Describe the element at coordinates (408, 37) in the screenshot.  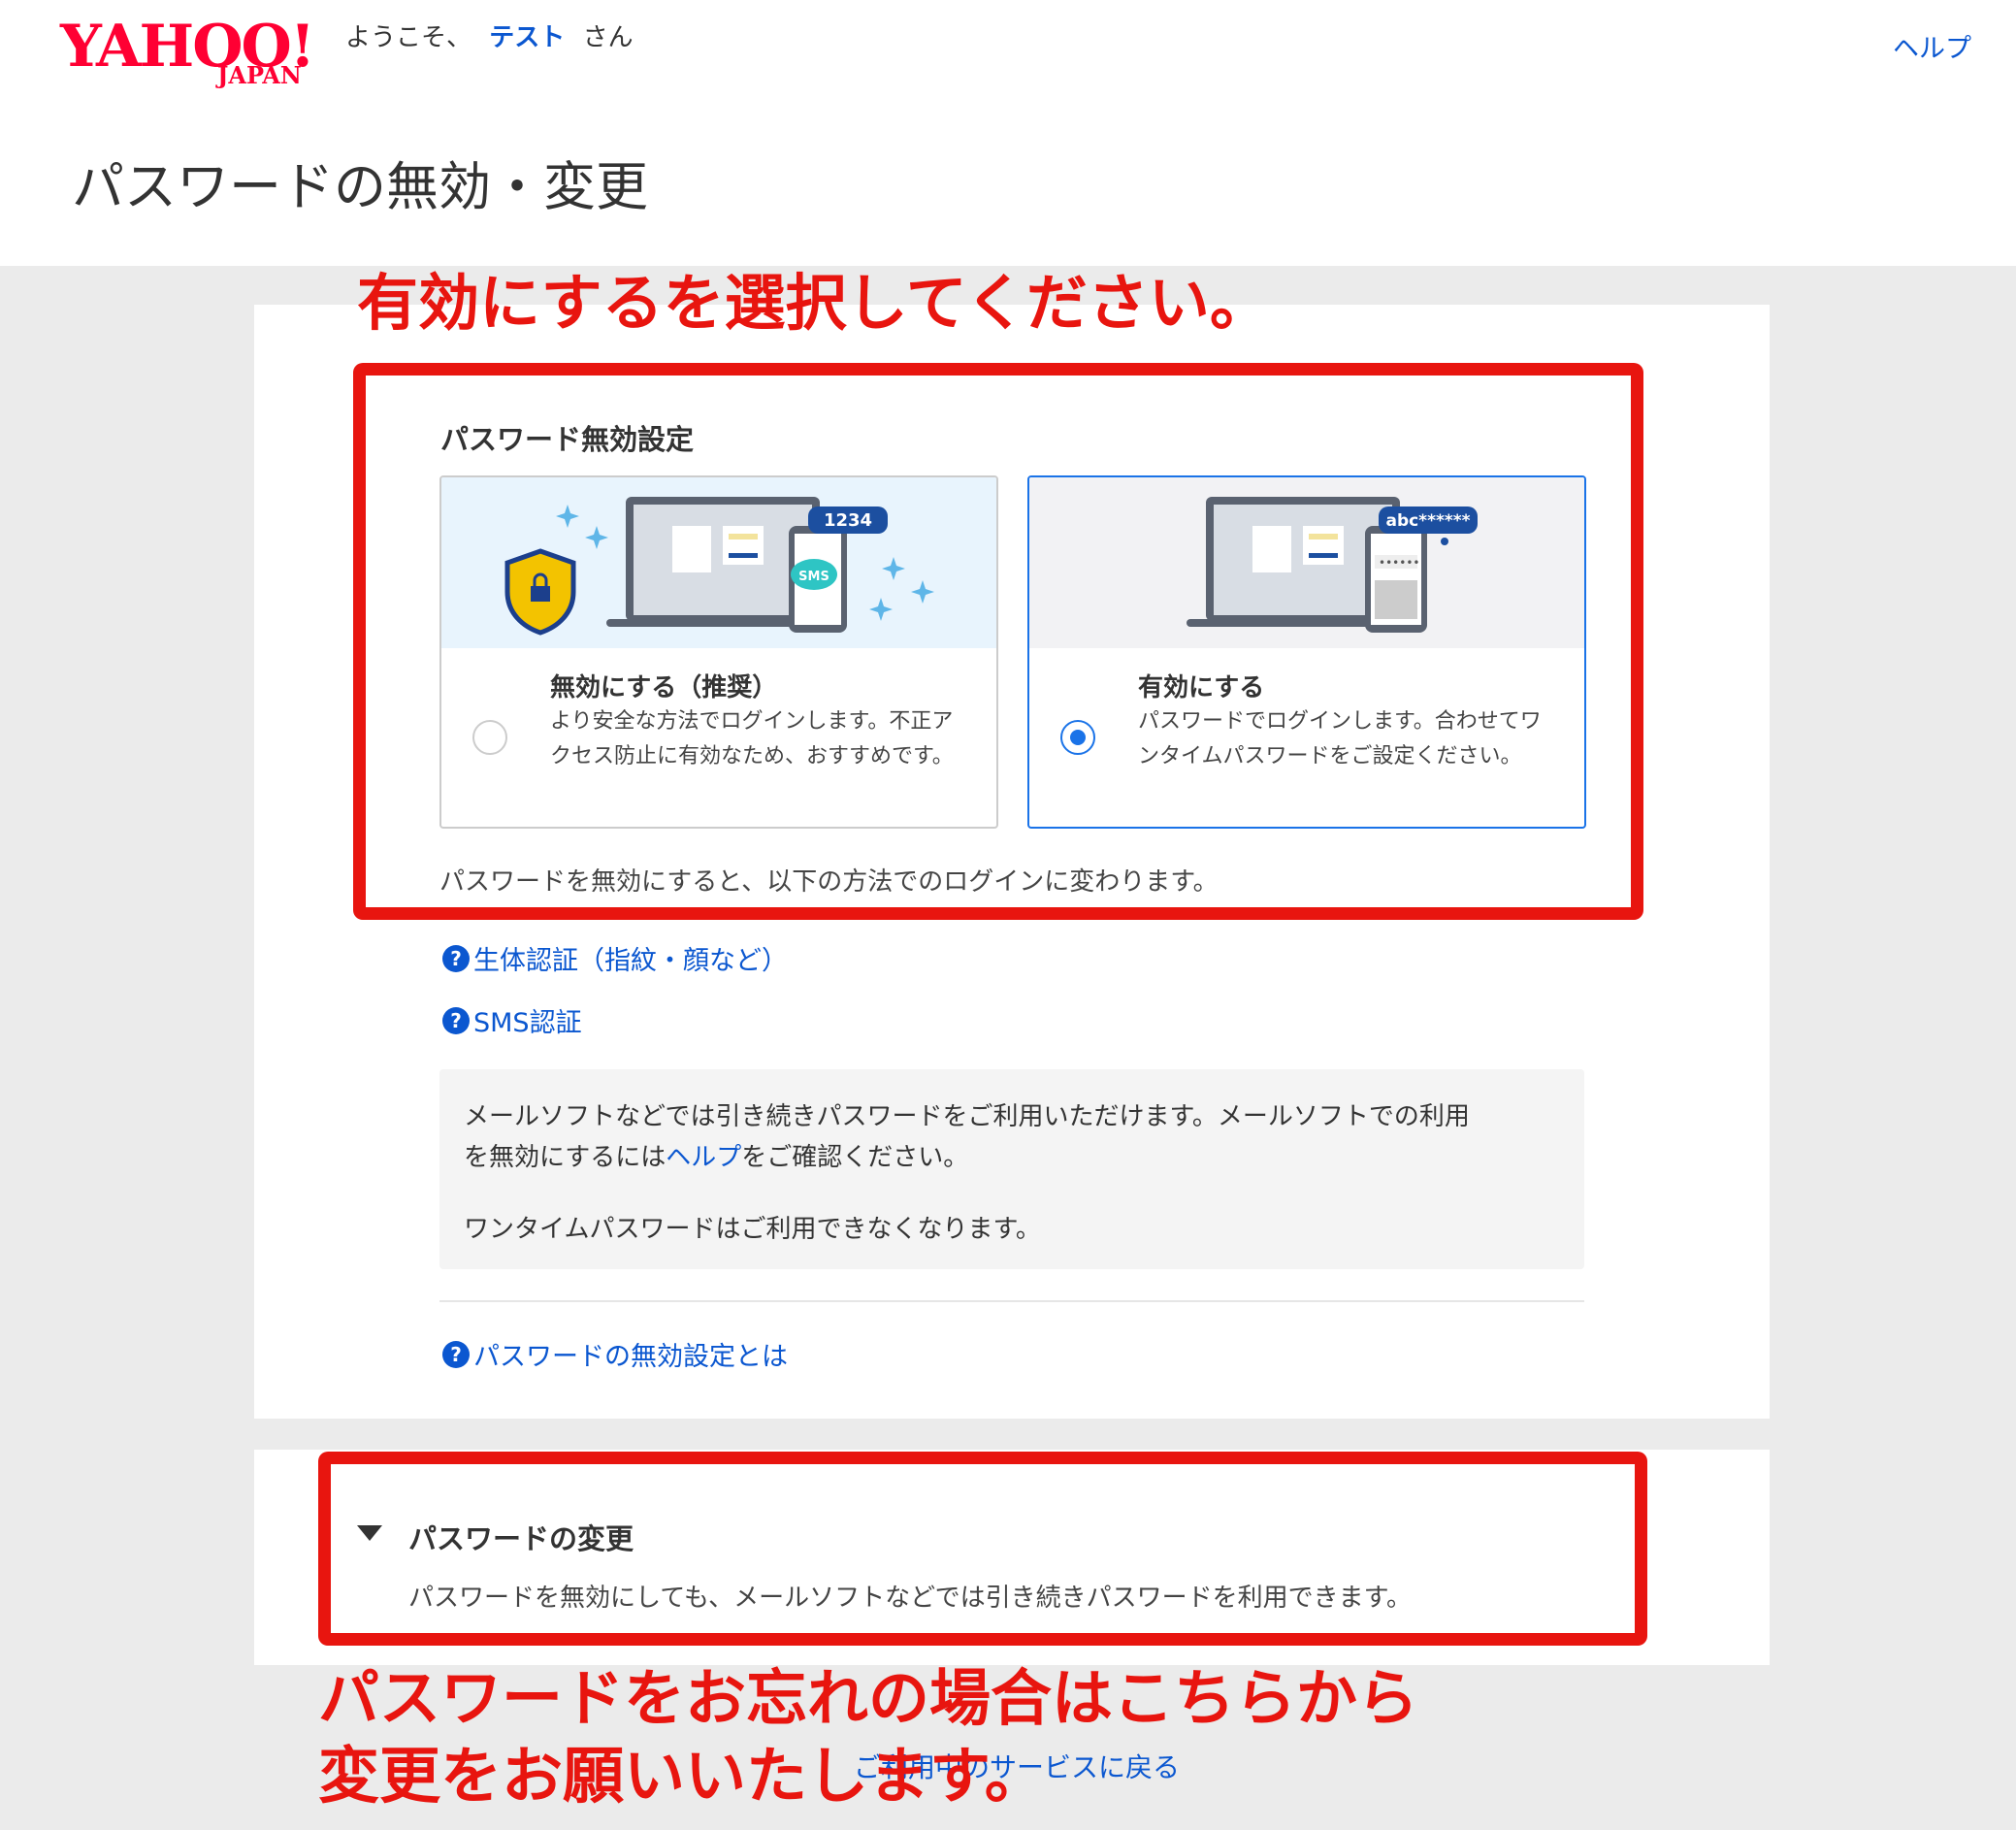
I see `welcome-prefix: ようこそ、` at that location.